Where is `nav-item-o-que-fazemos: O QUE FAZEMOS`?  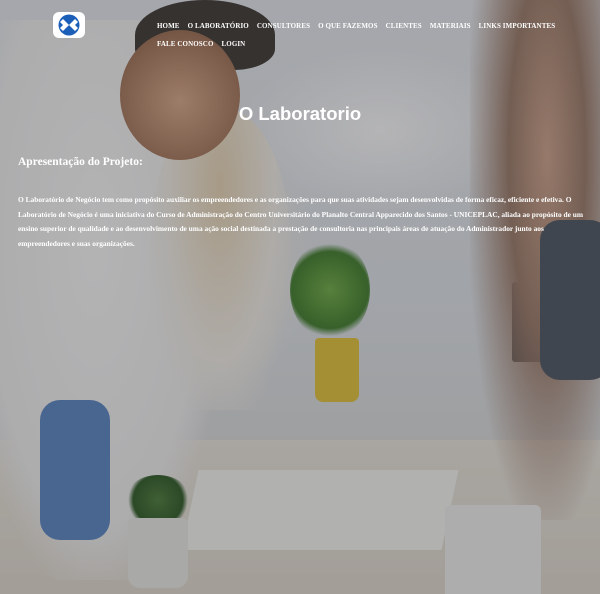
nav-item-o-que-fazemos: O QUE FAZEMOS is located at coordinates (348, 26).